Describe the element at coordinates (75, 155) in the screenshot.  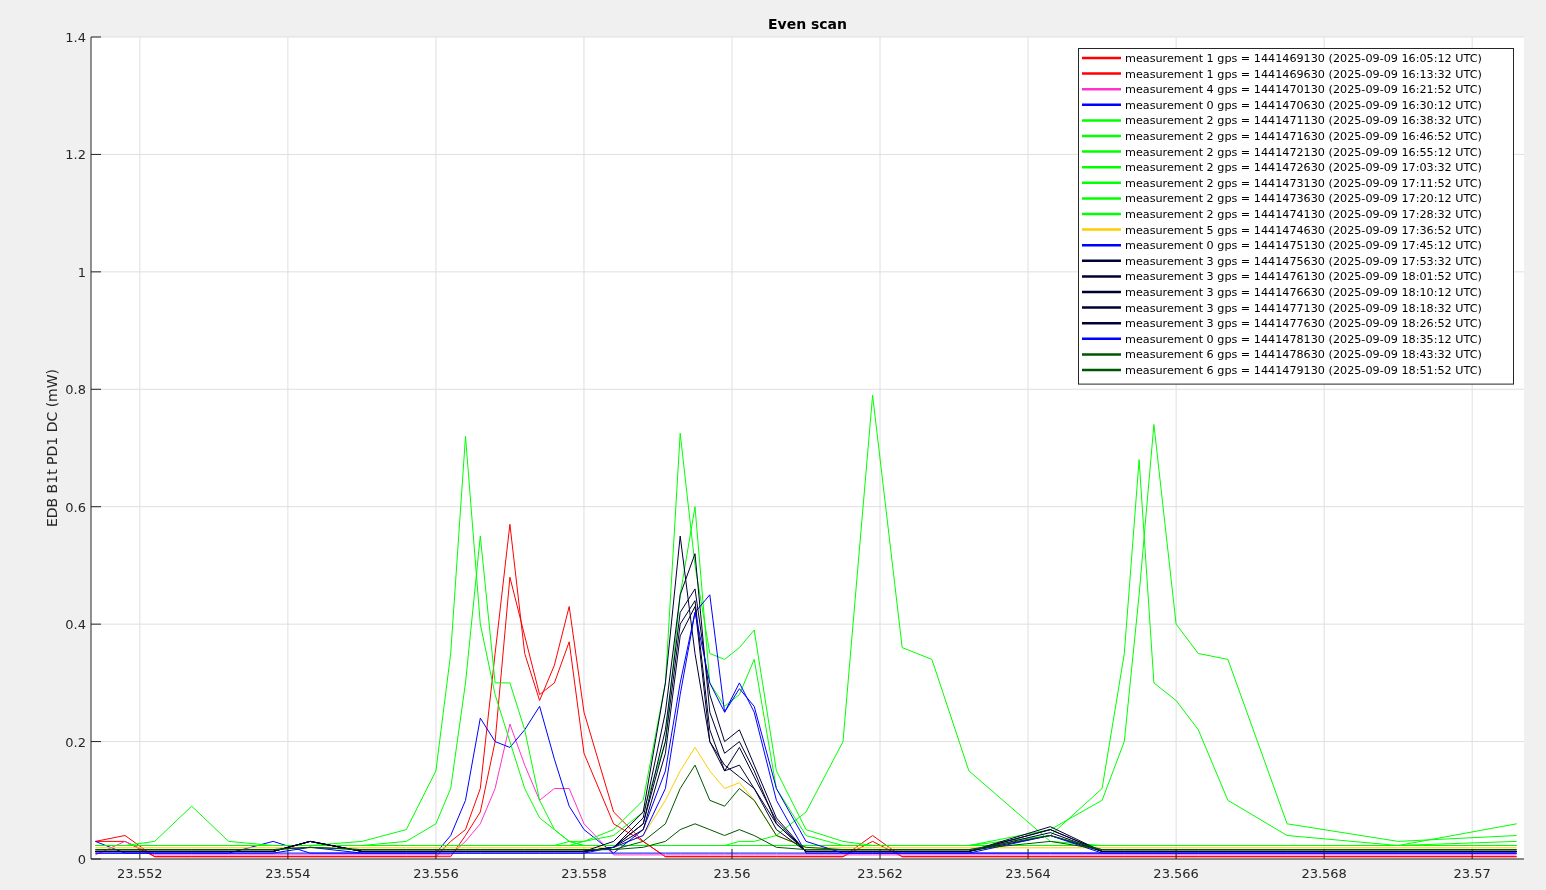
I see `y-tick-label: 1.2` at that location.